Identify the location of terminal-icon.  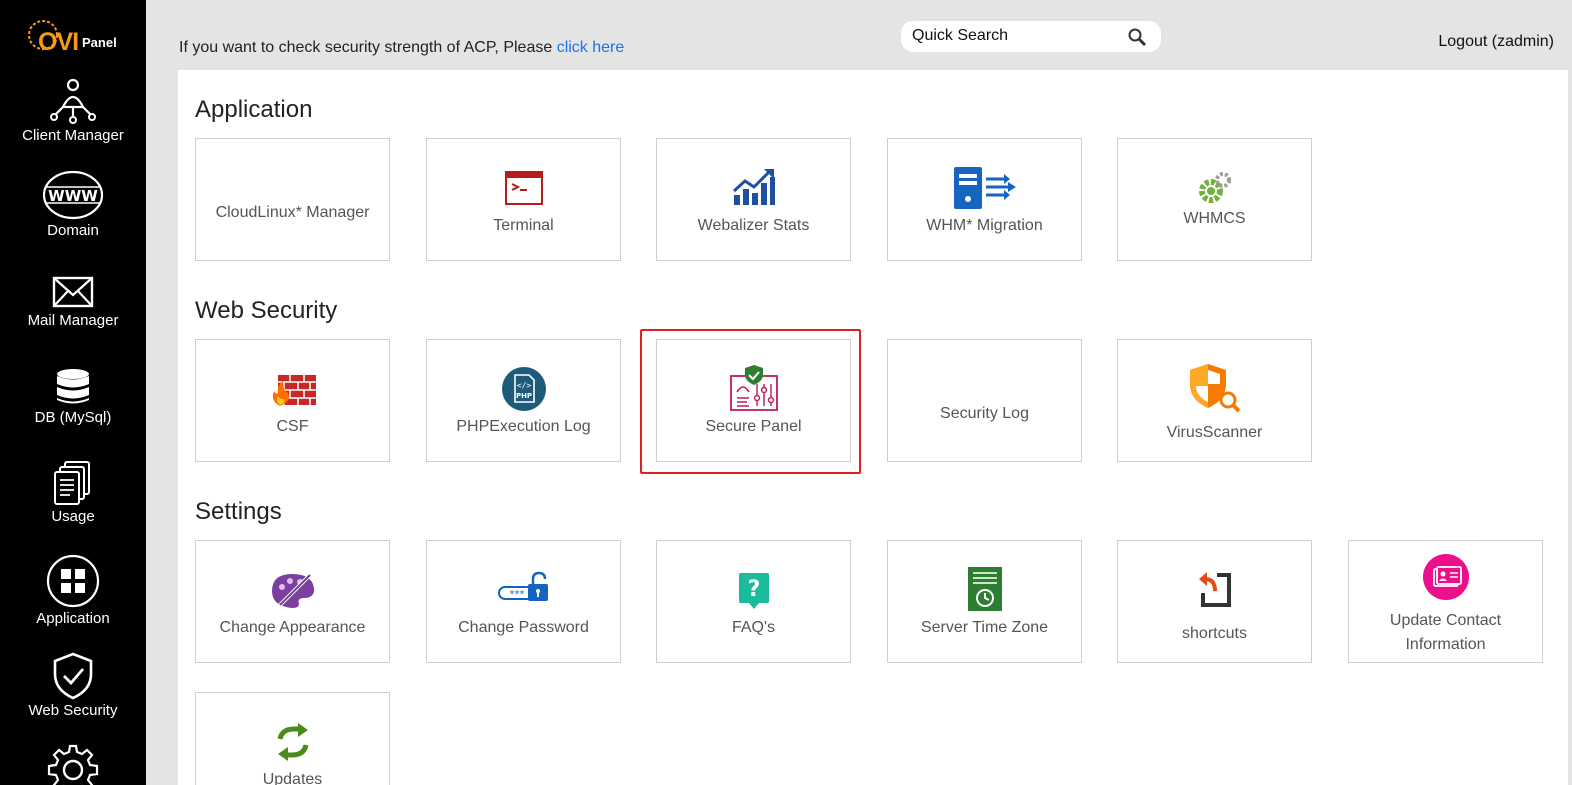
(523, 188).